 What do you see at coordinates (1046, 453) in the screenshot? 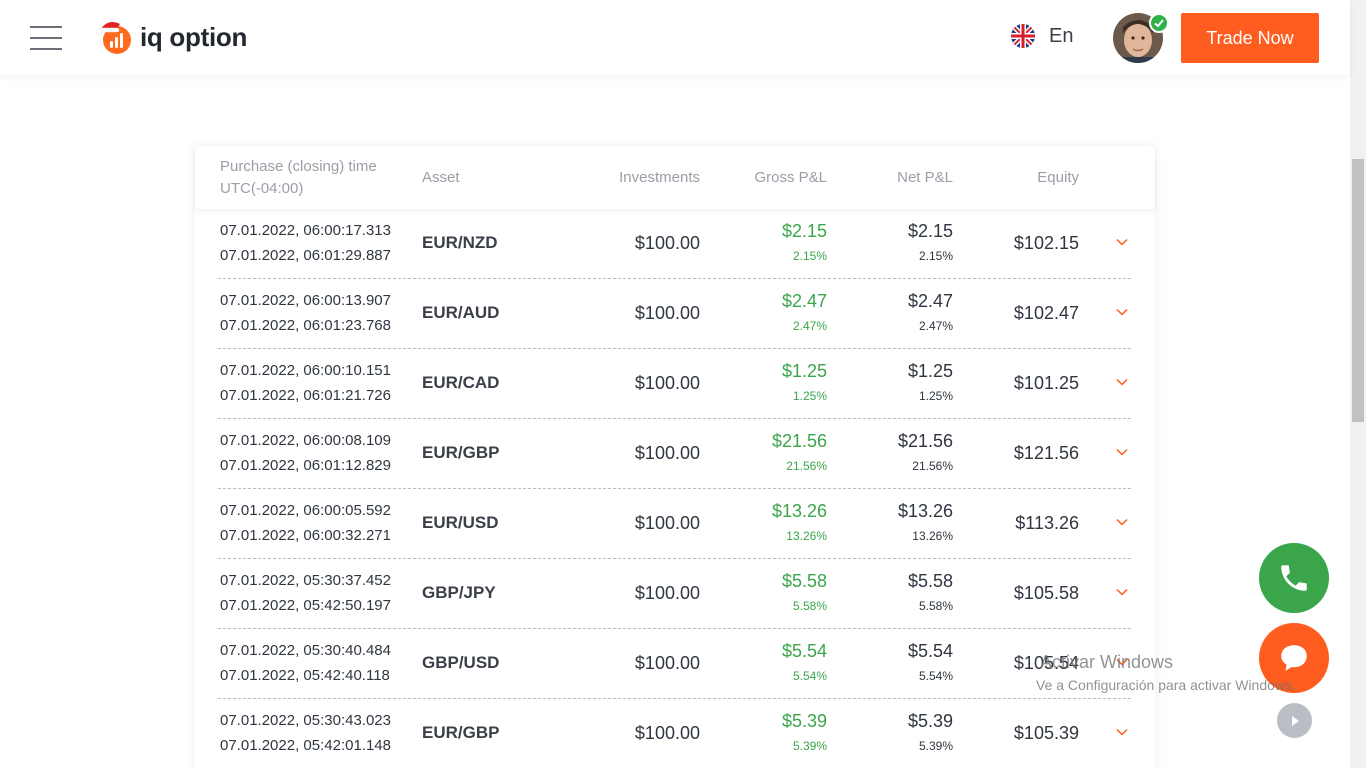
I see `equity-value: $121.56` at bounding box center [1046, 453].